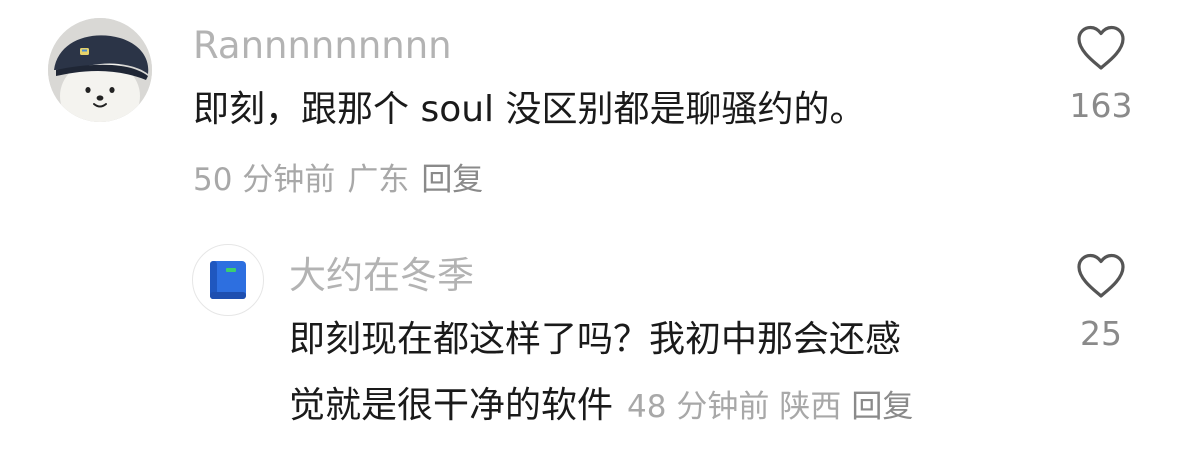  What do you see at coordinates (451, 405) in the screenshot?
I see `reply-text-line2: 觉就是很干净的软件` at bounding box center [451, 405].